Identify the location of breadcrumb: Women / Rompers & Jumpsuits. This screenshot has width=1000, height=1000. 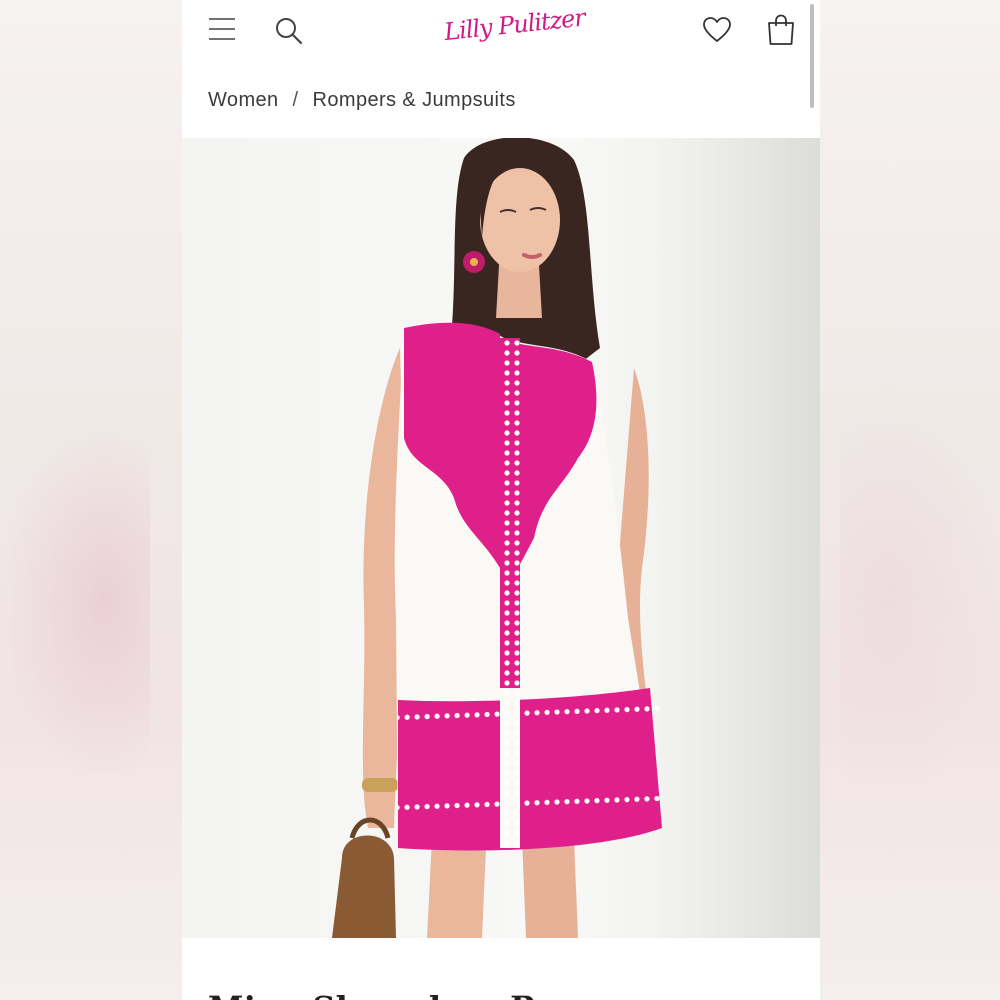
(362, 100).